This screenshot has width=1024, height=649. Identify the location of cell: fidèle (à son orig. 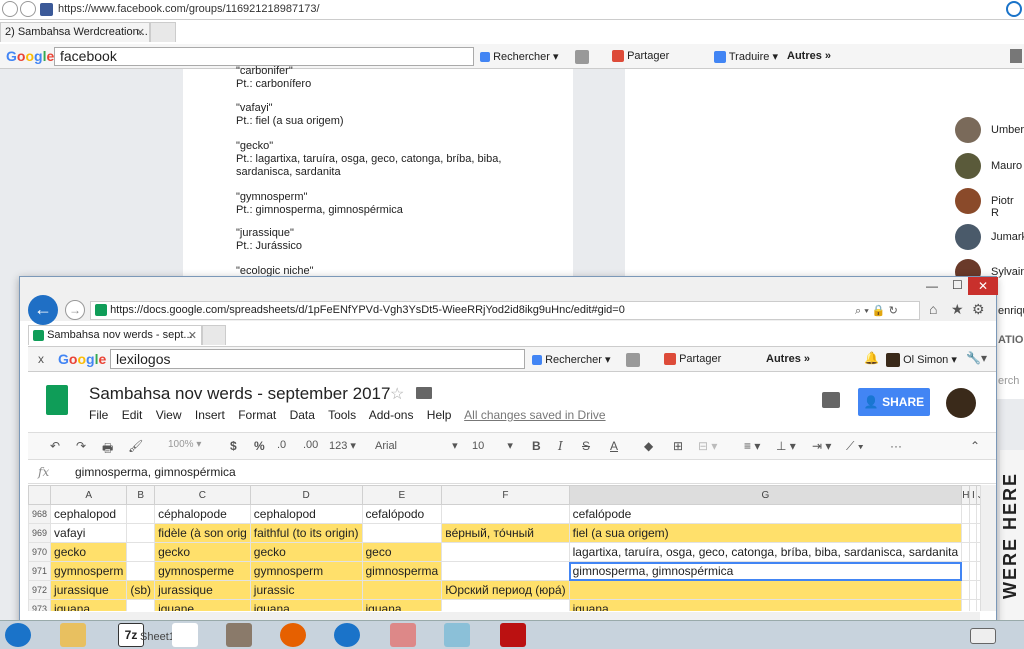
(202, 533).